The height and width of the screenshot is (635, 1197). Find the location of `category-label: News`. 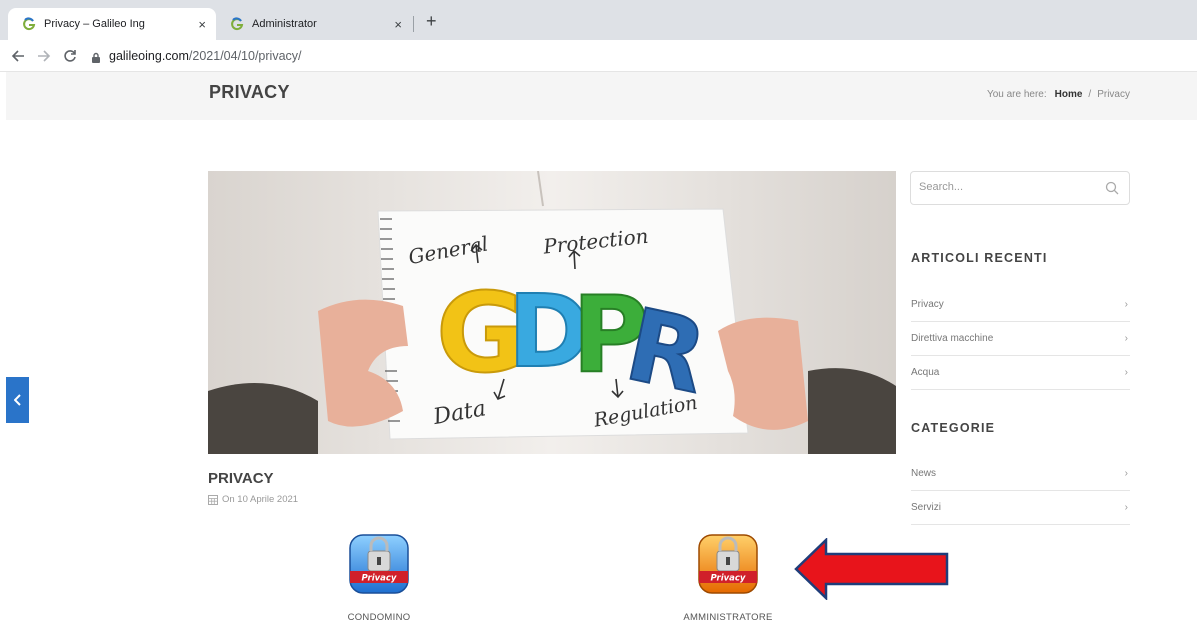

category-label: News is located at coordinates (924, 473).